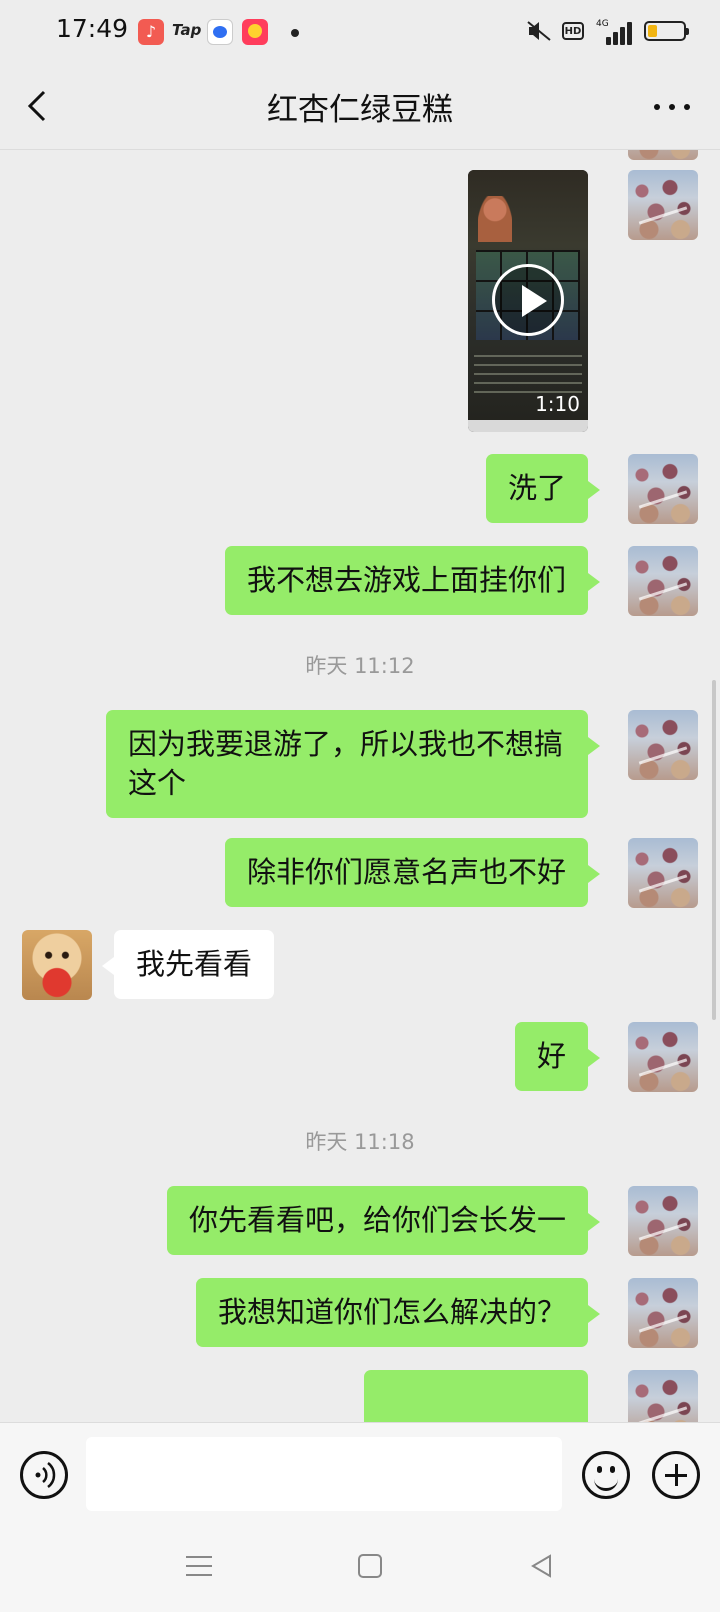 The width and height of the screenshot is (720, 1612). What do you see at coordinates (353, 764) in the screenshot?
I see `my-message-bubble: 因为我要退游了，所以我也不想搞这个` at bounding box center [353, 764].